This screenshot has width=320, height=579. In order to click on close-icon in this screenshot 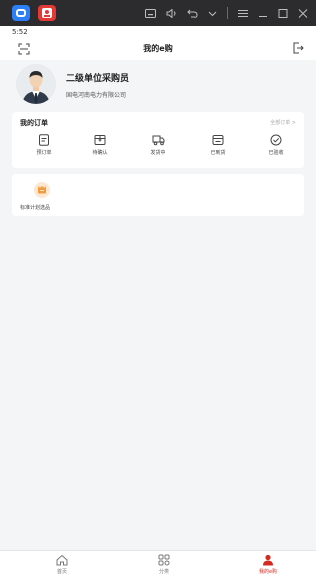, I will do `click(303, 13)`.